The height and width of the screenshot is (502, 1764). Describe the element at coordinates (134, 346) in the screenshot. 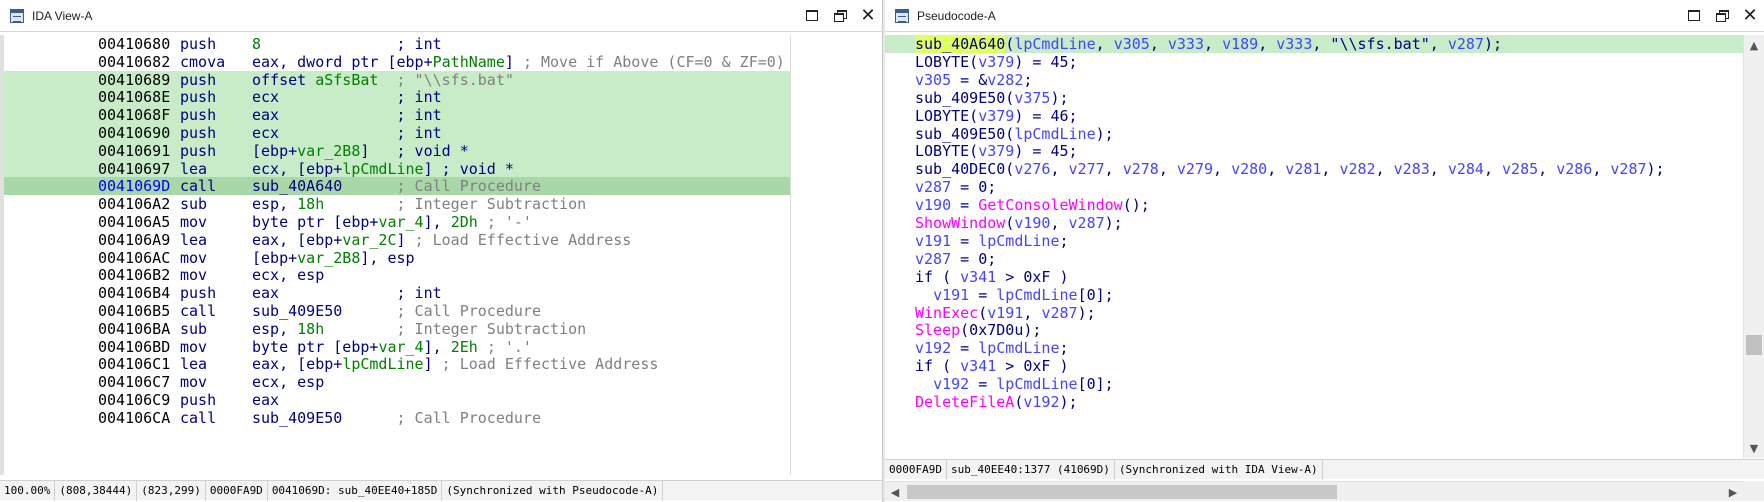

I see `disasm-address: 004106BD` at that location.